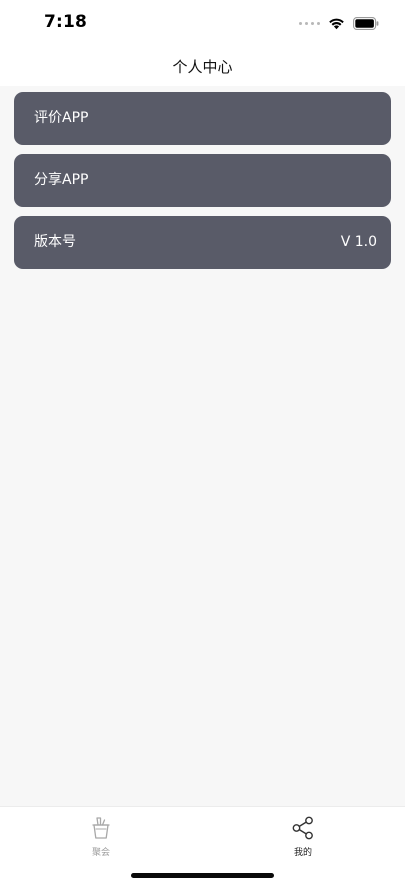  What do you see at coordinates (302, 828) in the screenshot?
I see `share-icon` at bounding box center [302, 828].